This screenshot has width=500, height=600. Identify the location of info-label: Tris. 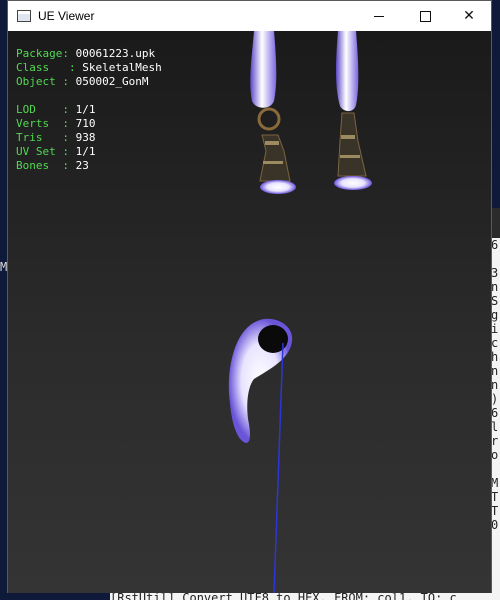
(29, 137).